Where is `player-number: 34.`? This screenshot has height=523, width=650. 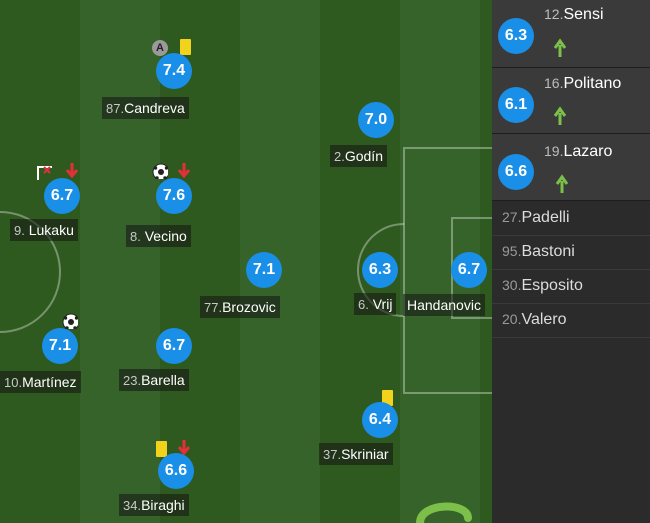 player-number: 34. is located at coordinates (132, 505).